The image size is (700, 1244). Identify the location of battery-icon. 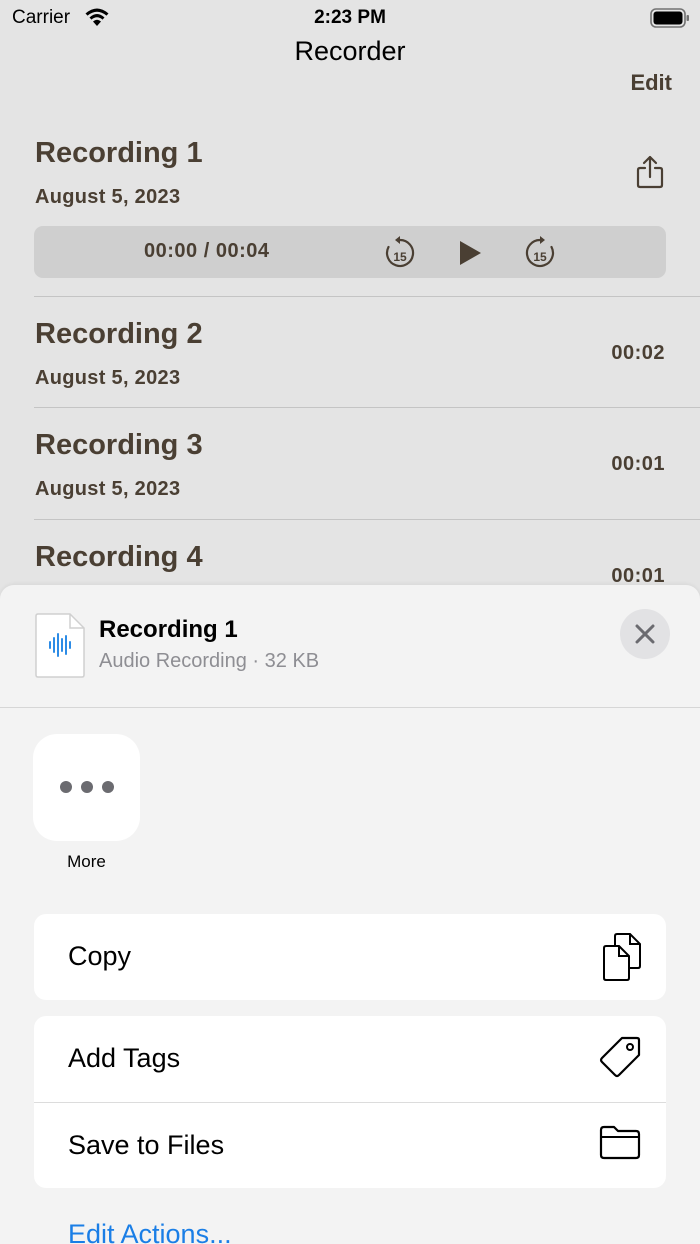
(669, 18).